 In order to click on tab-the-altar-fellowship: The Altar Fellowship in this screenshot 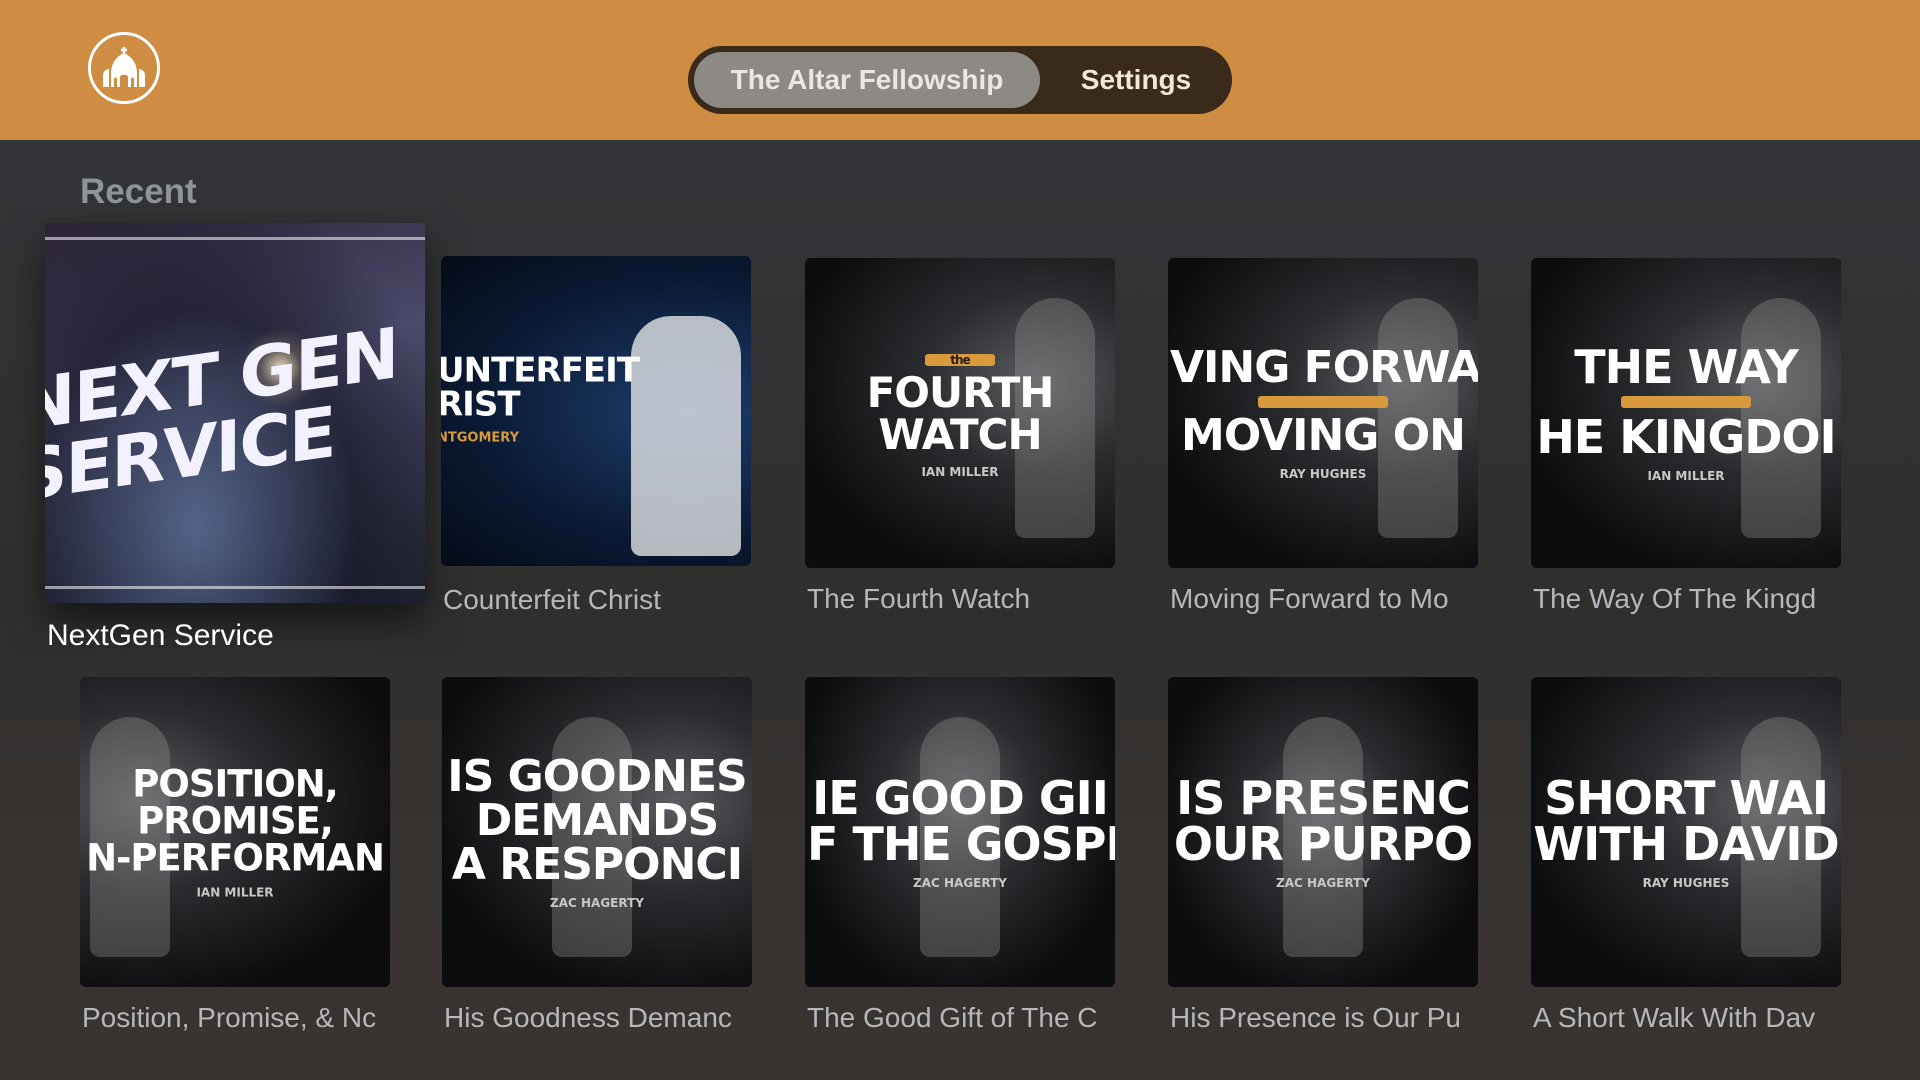, I will do `click(867, 80)`.